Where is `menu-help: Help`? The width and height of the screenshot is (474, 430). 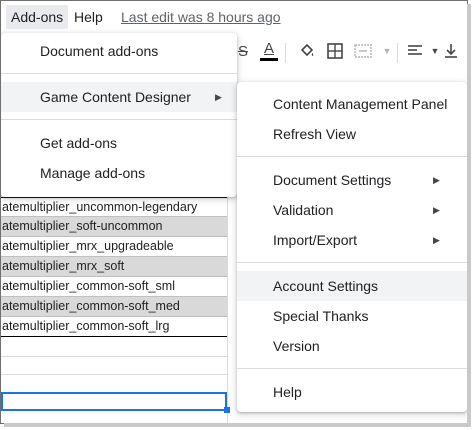 menu-help: Help is located at coordinates (88, 17).